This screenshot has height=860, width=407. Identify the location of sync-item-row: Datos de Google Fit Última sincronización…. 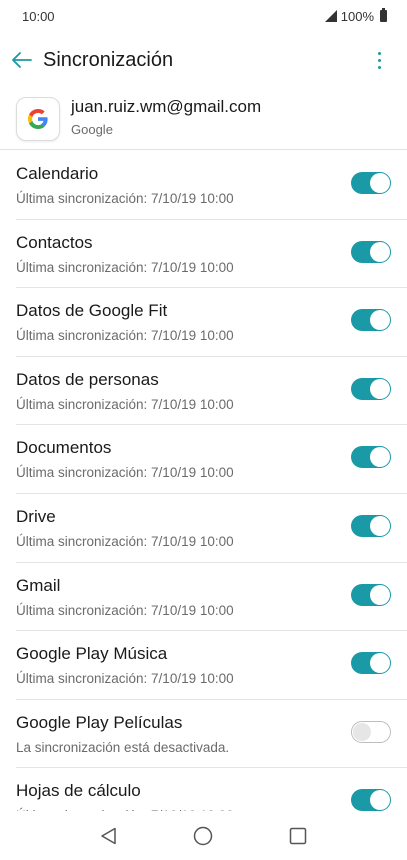
(211, 322).